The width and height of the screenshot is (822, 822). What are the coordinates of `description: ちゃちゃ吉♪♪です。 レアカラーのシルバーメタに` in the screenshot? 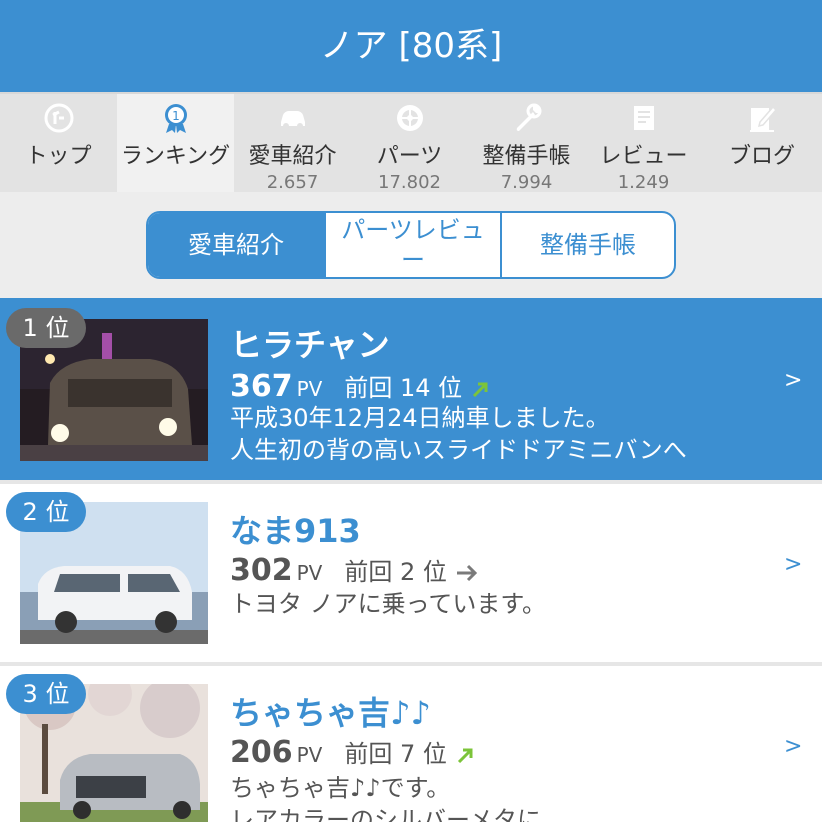 It's located at (386, 798).